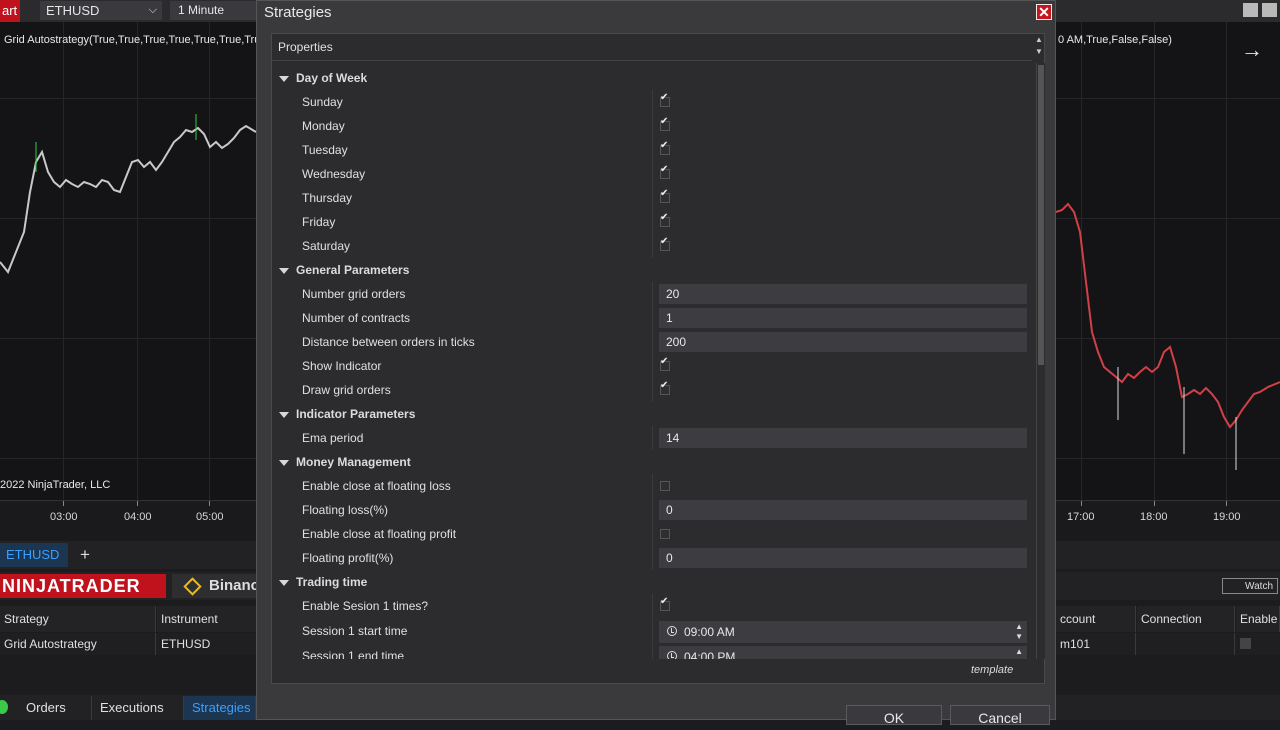 The width and height of the screenshot is (1280, 730). I want to click on property-row-close-floating-profit: Enable close at floating profit, so click(652, 534).